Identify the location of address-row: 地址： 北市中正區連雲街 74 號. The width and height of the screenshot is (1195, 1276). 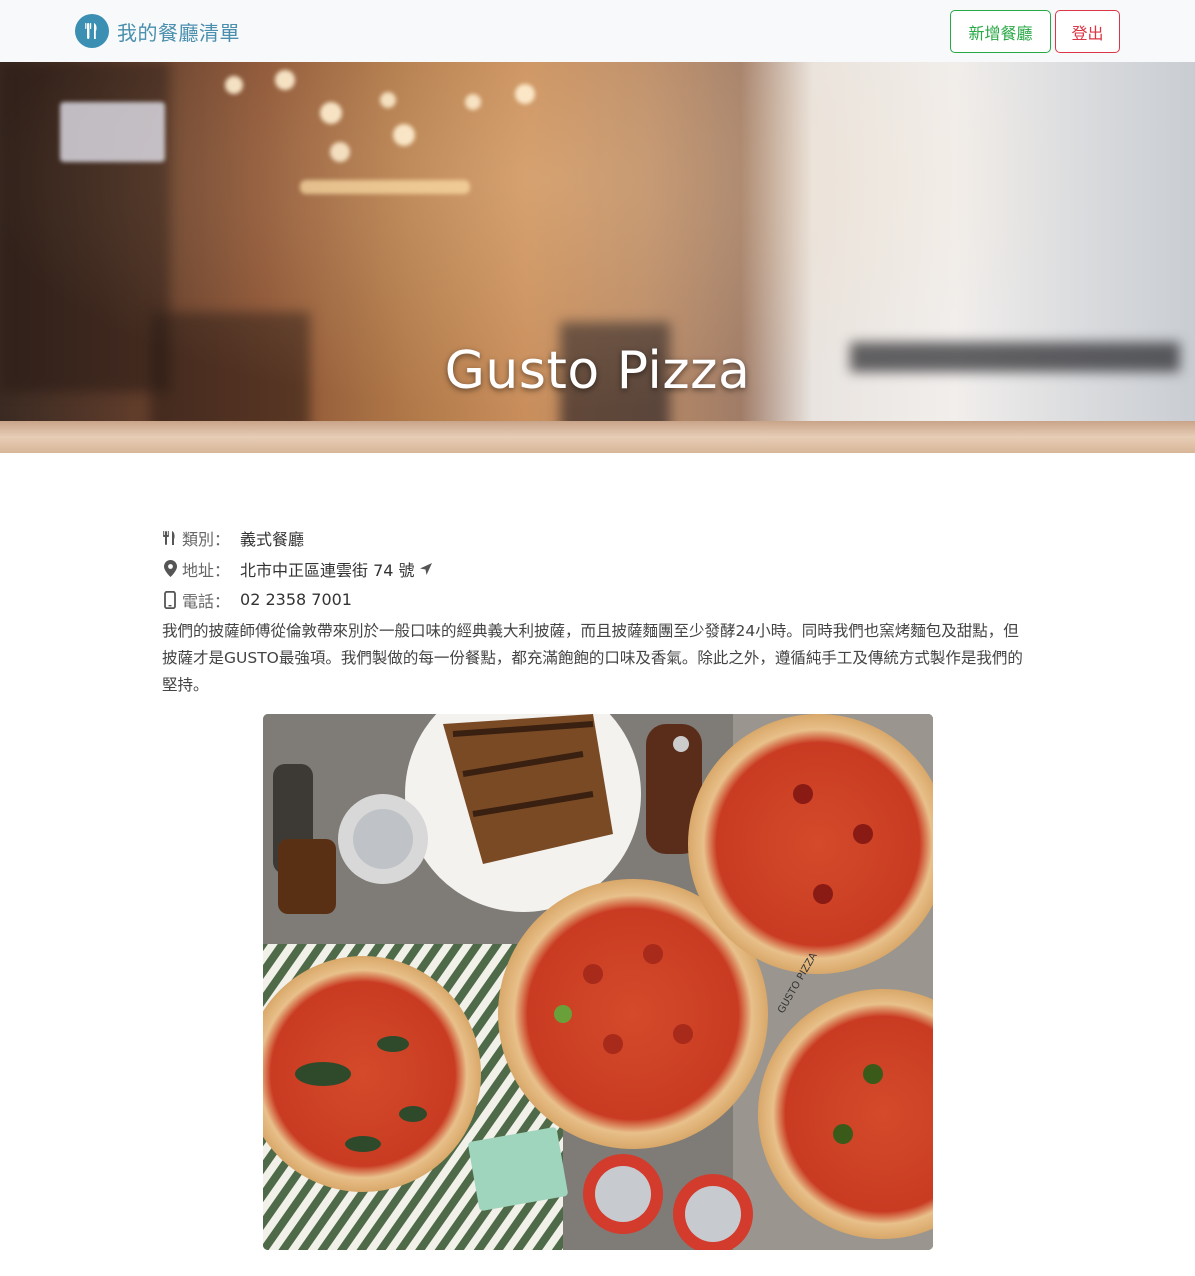
(597, 568).